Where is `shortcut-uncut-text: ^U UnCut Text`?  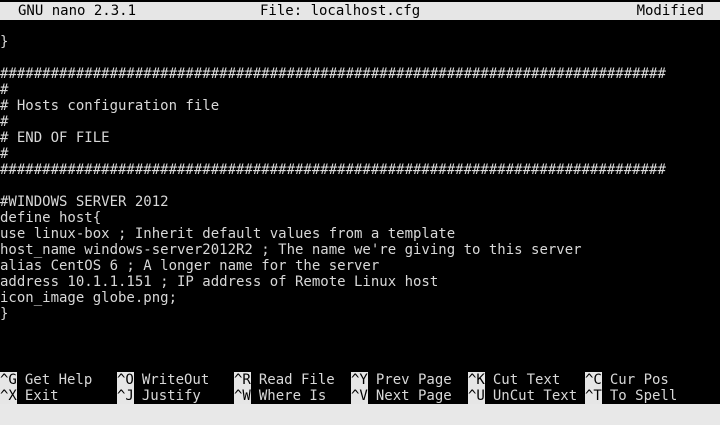
shortcut-uncut-text: ^U UnCut Text is located at coordinates (522, 396).